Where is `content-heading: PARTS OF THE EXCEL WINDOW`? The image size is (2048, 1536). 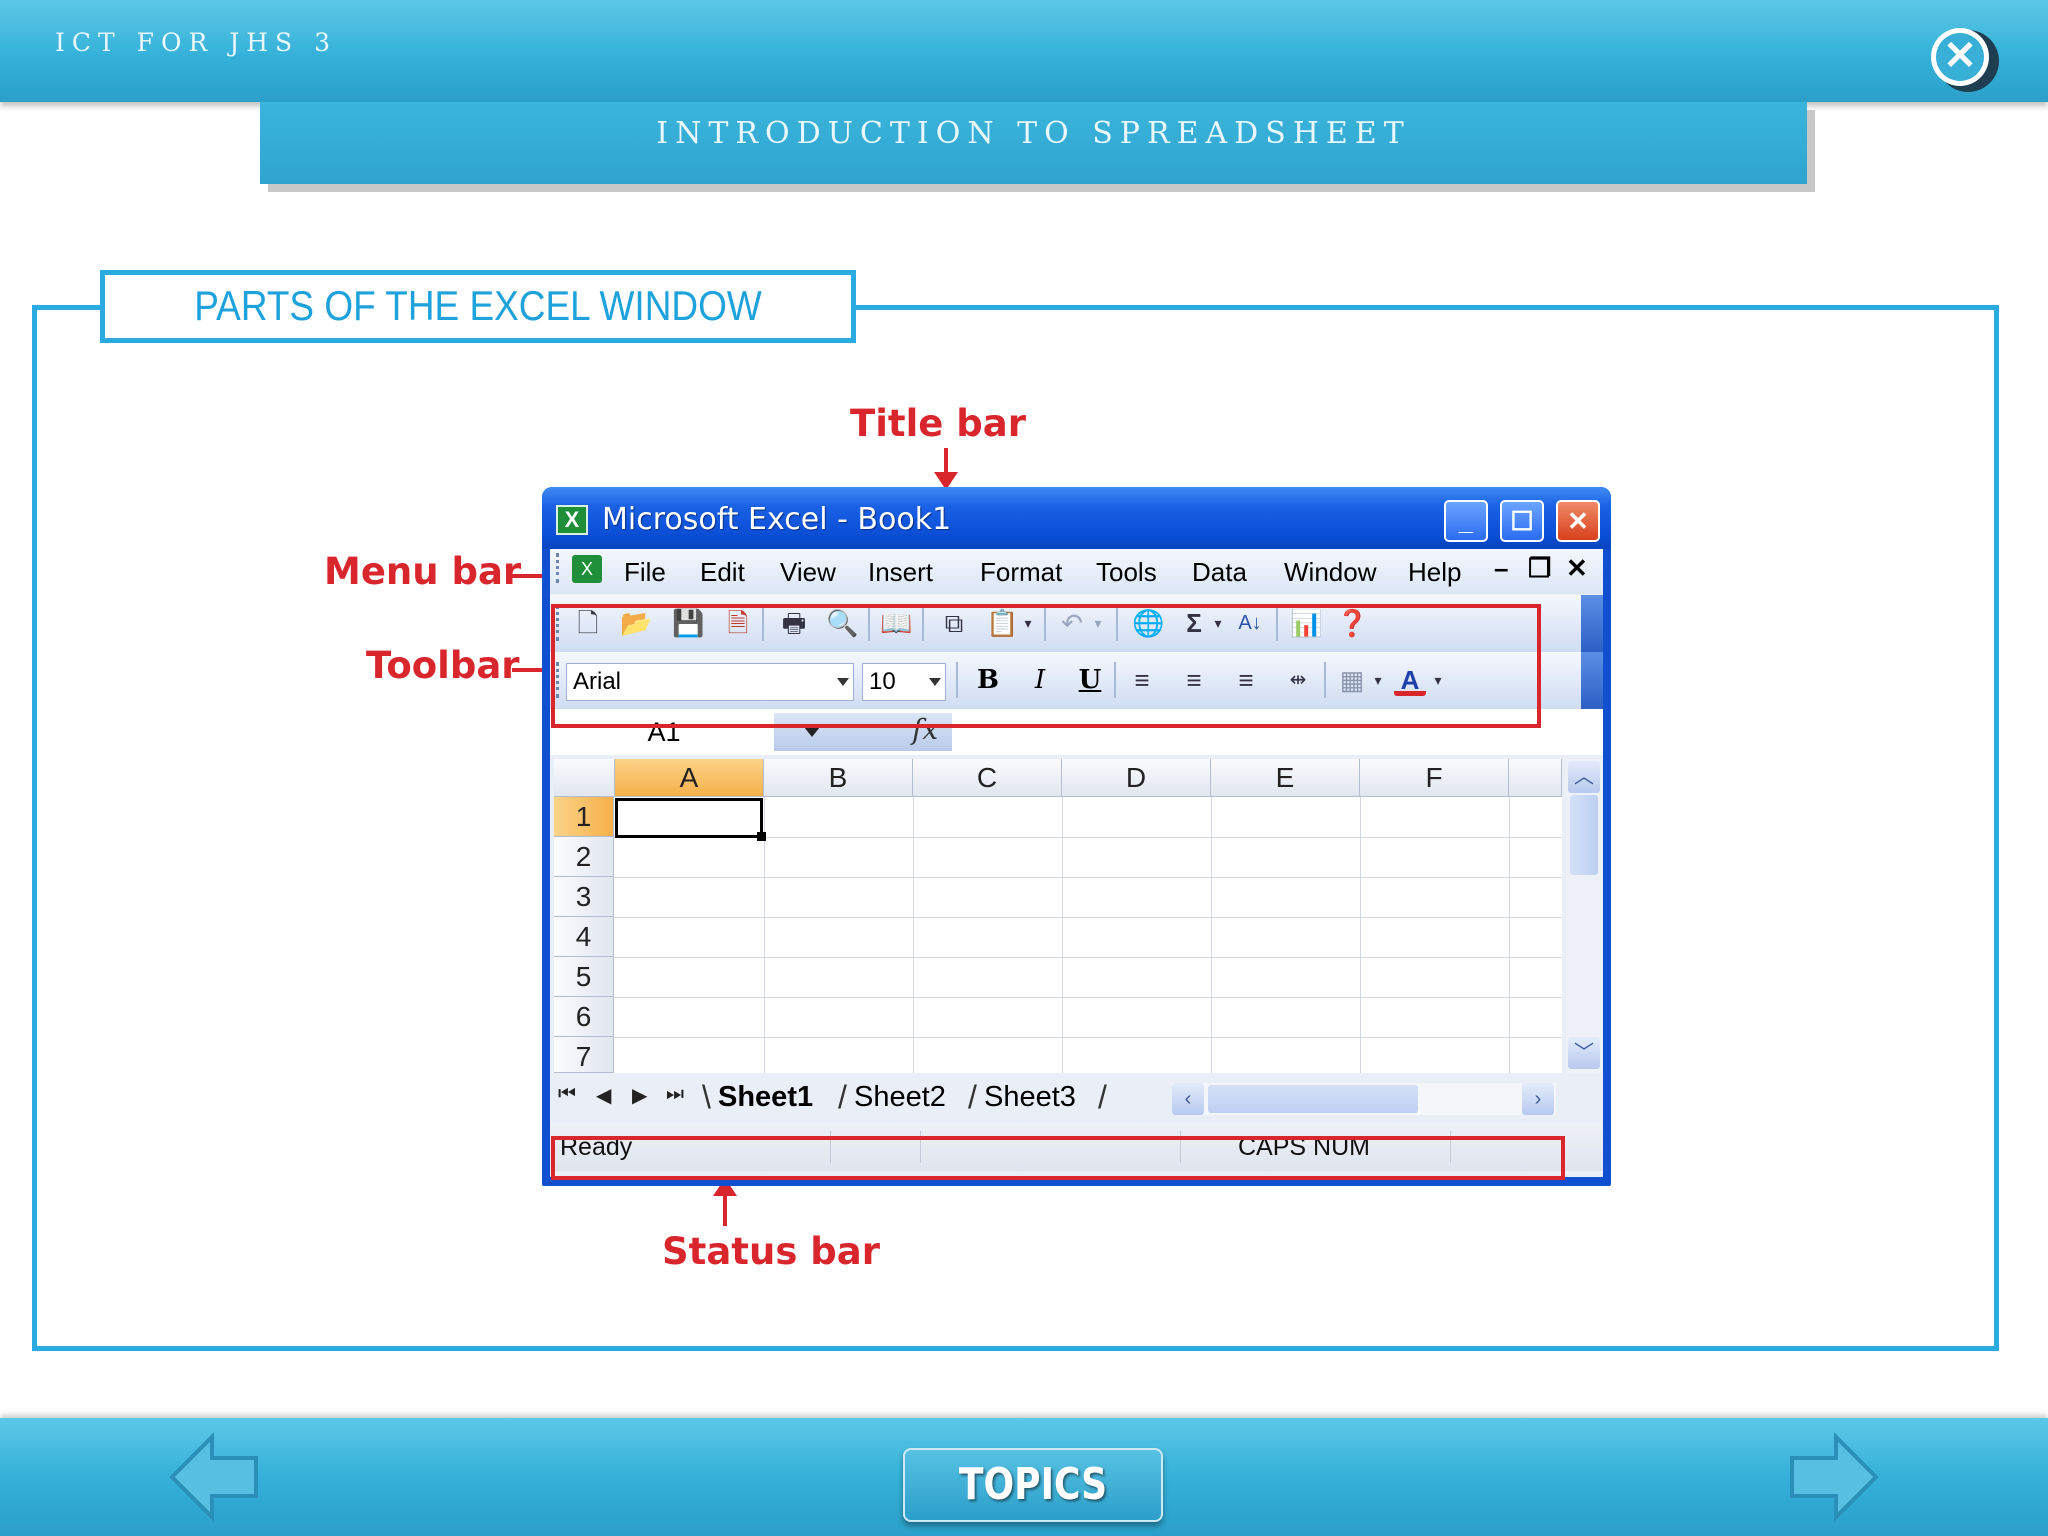
content-heading: PARTS OF THE EXCEL WINDOW is located at coordinates (478, 305).